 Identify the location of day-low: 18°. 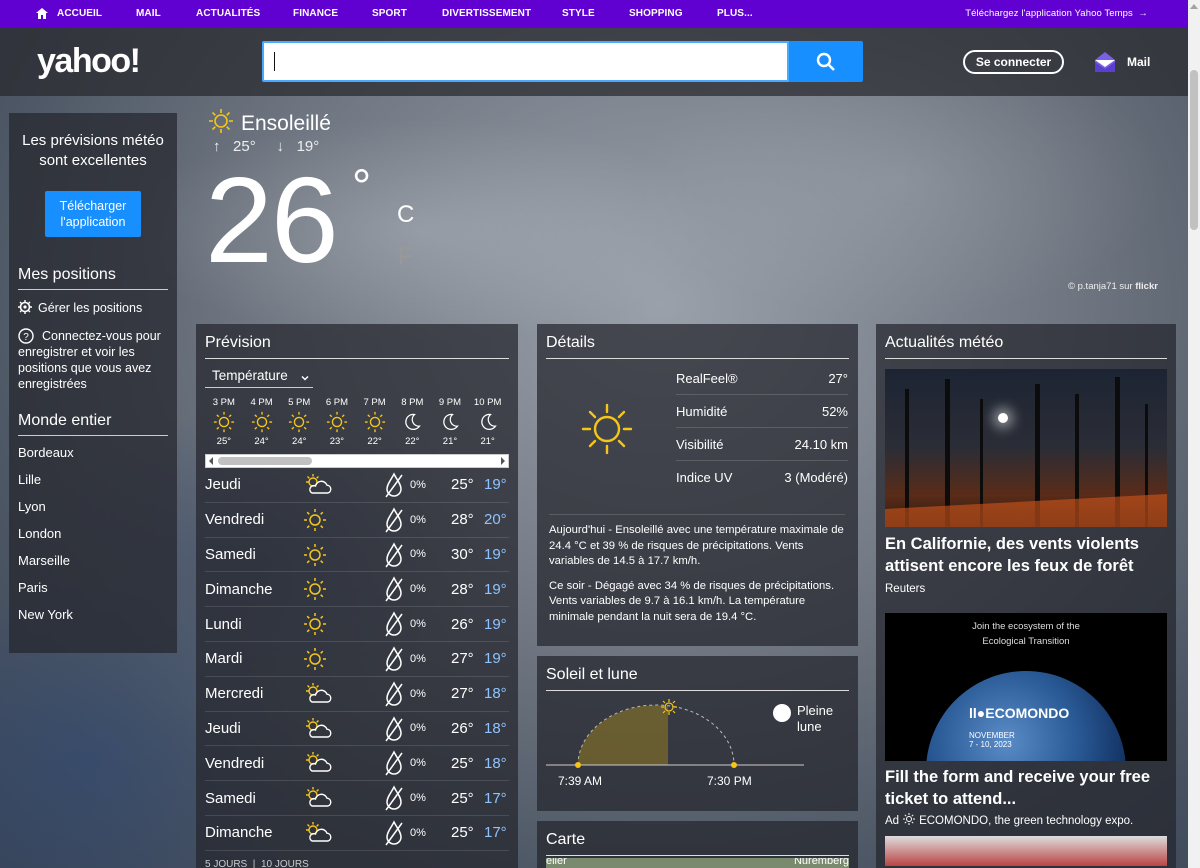
(495, 763).